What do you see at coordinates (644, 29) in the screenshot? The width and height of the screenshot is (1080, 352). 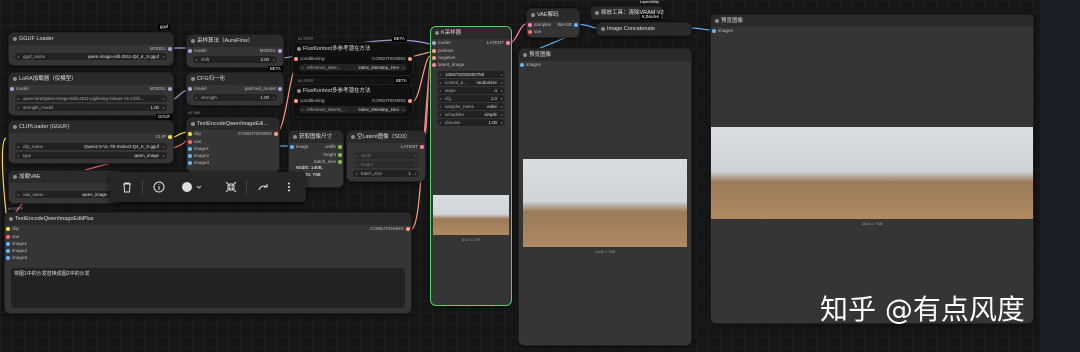 I see `image-concatenate-node: Image Concatenate` at bounding box center [644, 29].